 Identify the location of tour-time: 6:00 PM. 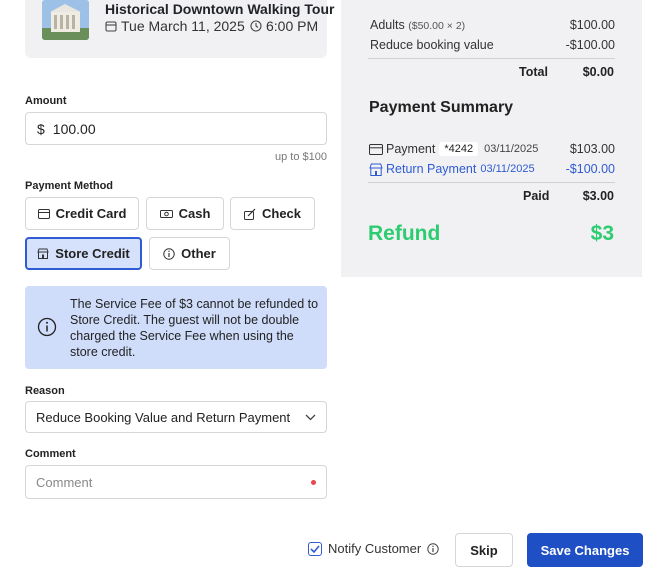
(284, 26).